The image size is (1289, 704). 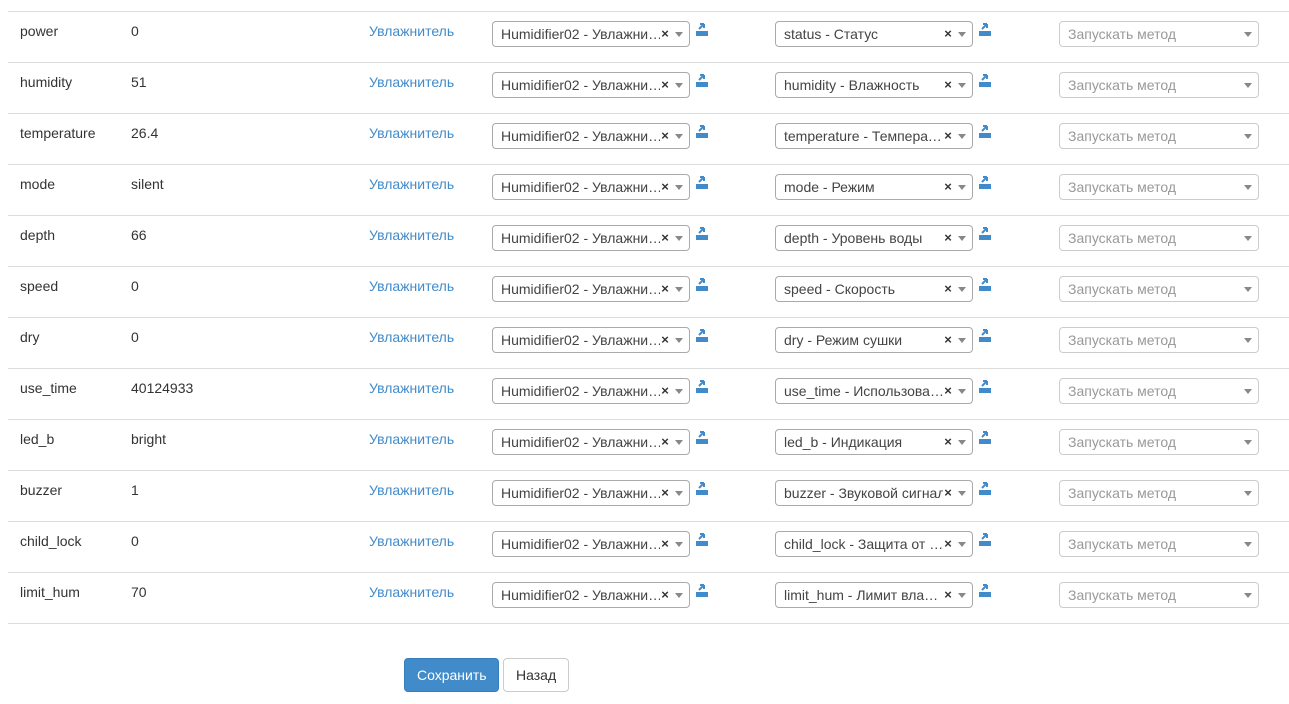 I want to click on property-select: use_time - Использование ×, so click(x=874, y=391).